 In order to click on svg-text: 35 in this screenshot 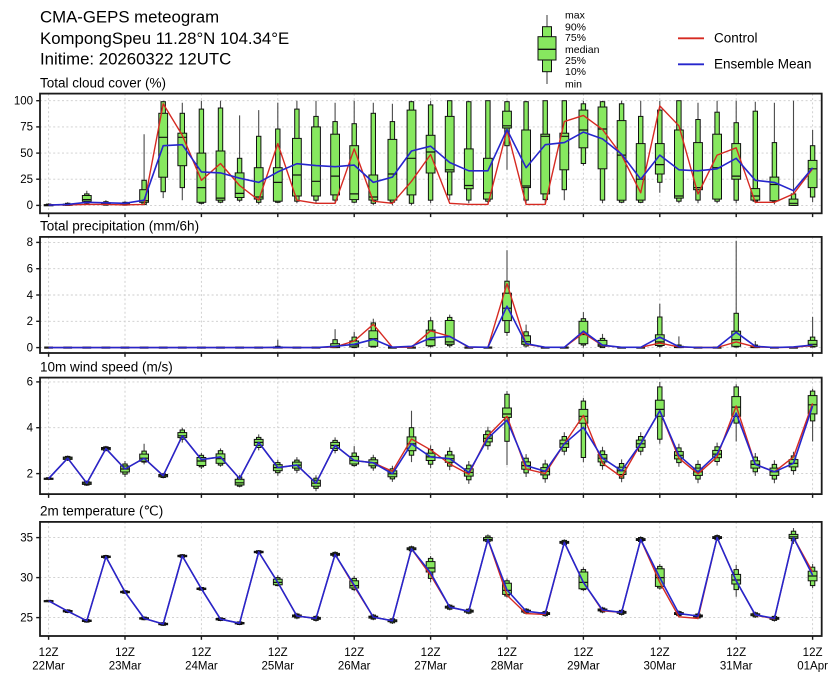, I will do `click(26, 538)`.